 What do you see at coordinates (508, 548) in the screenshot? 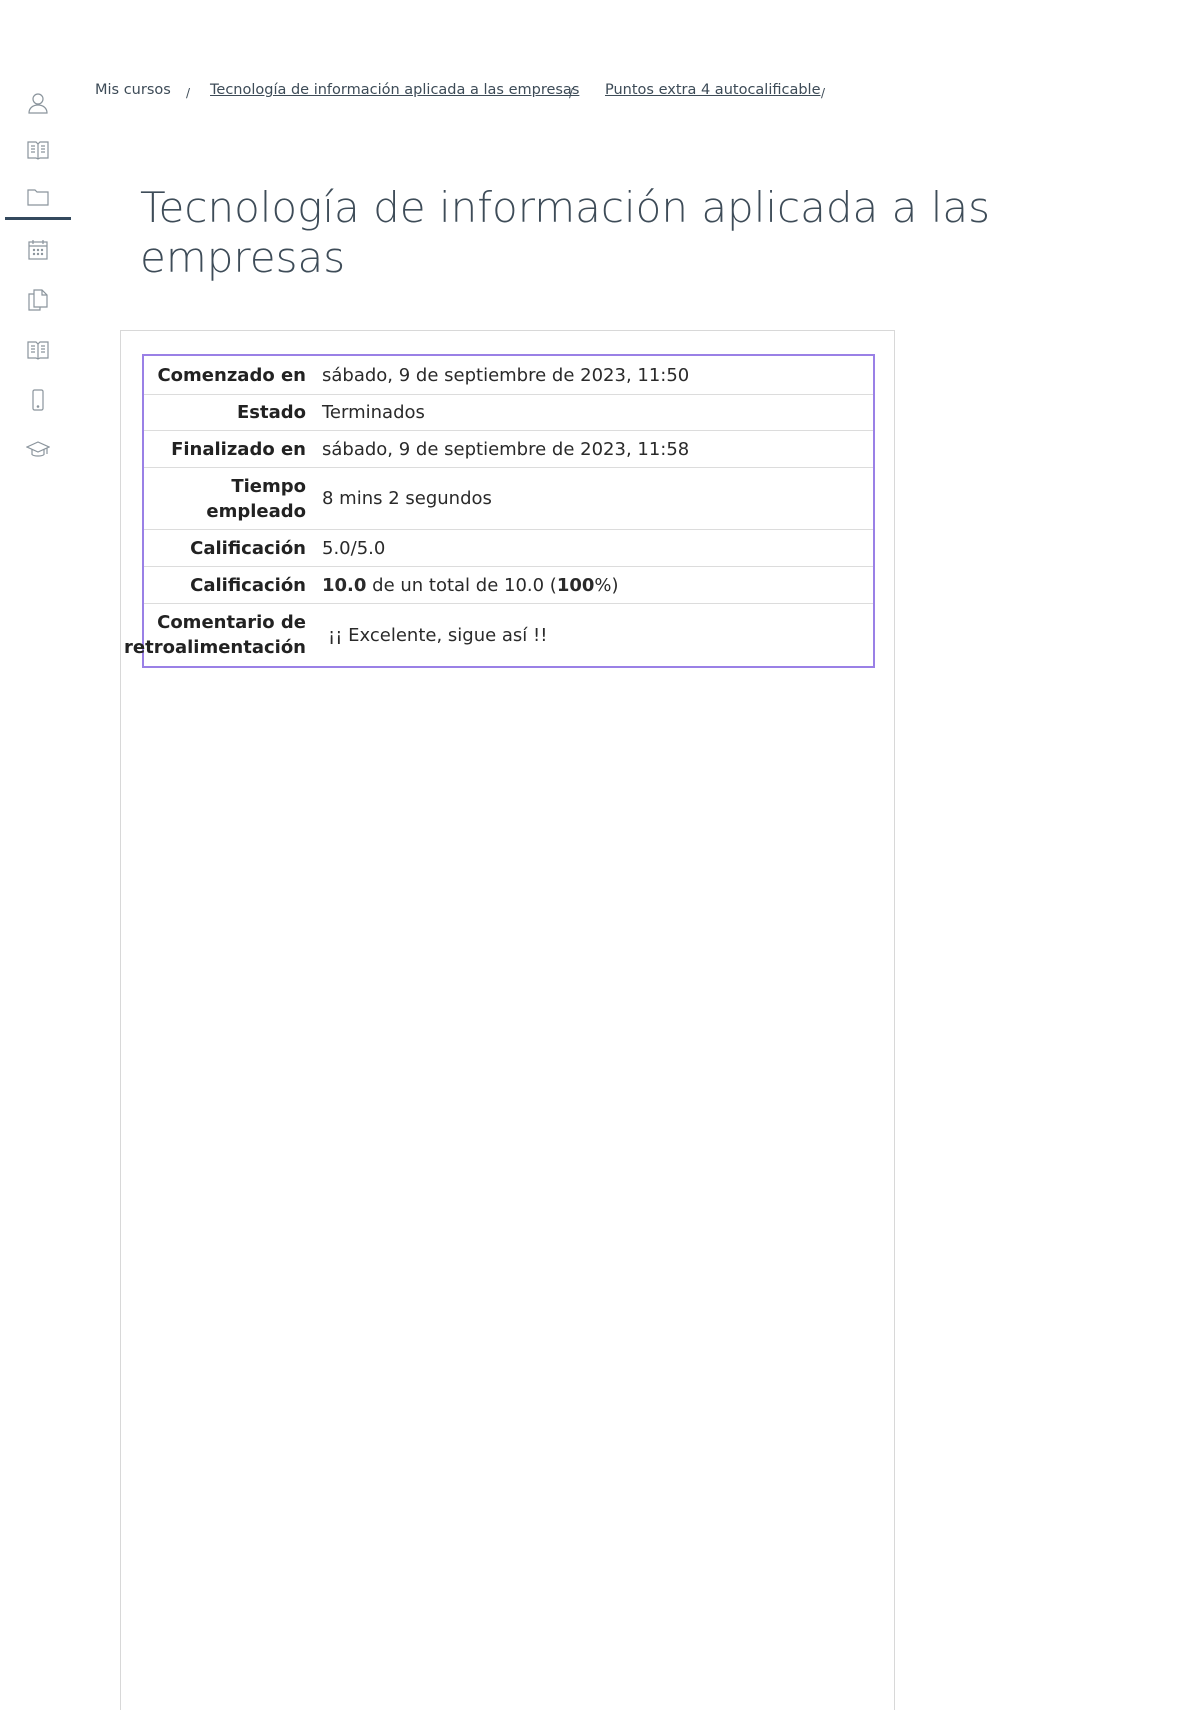
I see `table-row: Calificación 5.0/5.0` at bounding box center [508, 548].